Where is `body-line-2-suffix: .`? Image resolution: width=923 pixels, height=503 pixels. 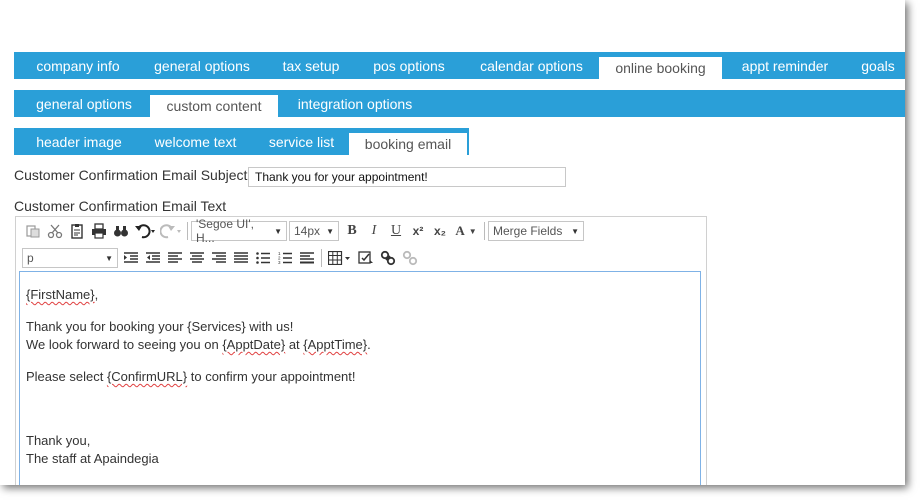
body-line-2-suffix: . is located at coordinates (369, 344).